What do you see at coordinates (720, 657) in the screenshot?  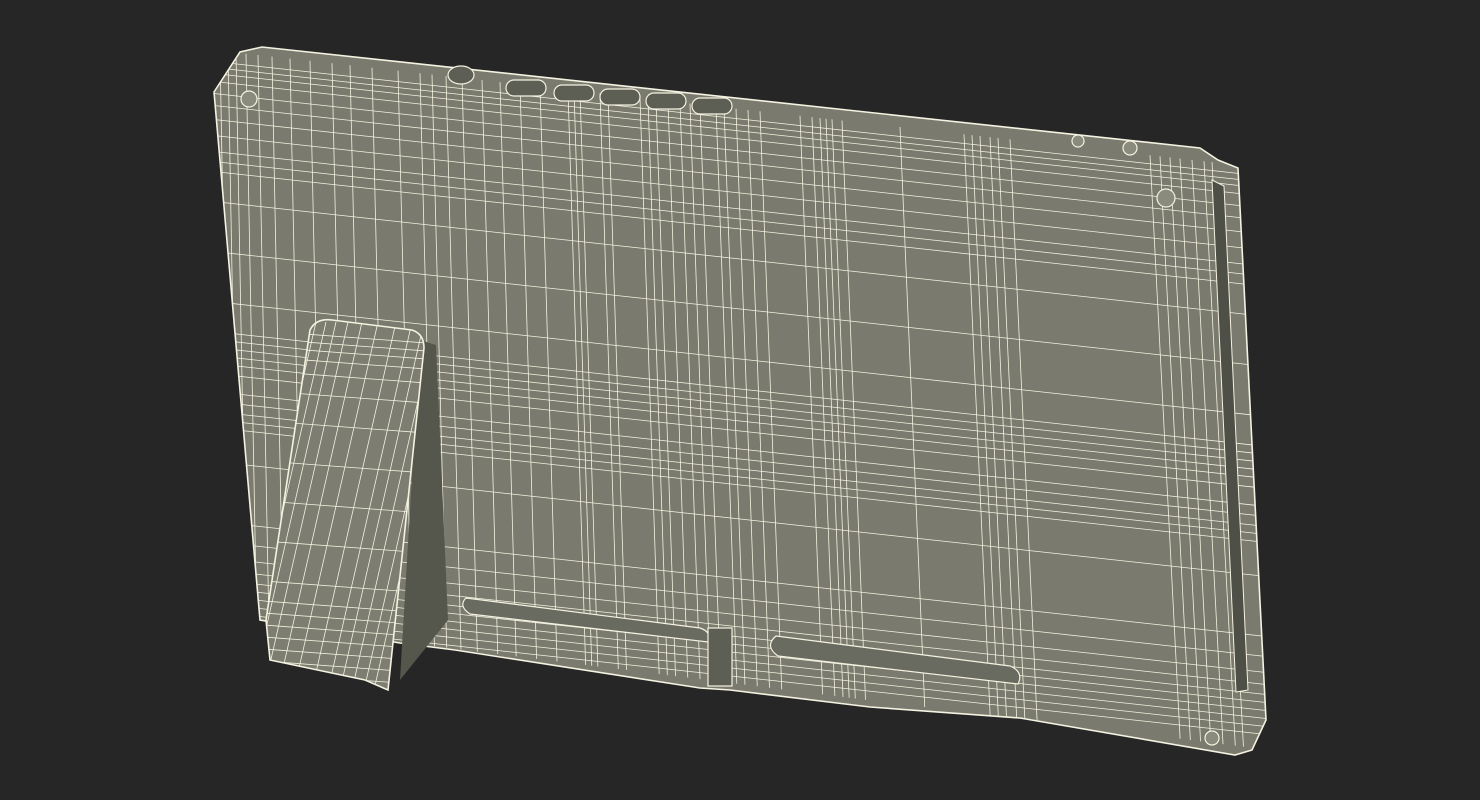 I see `center-connector` at bounding box center [720, 657].